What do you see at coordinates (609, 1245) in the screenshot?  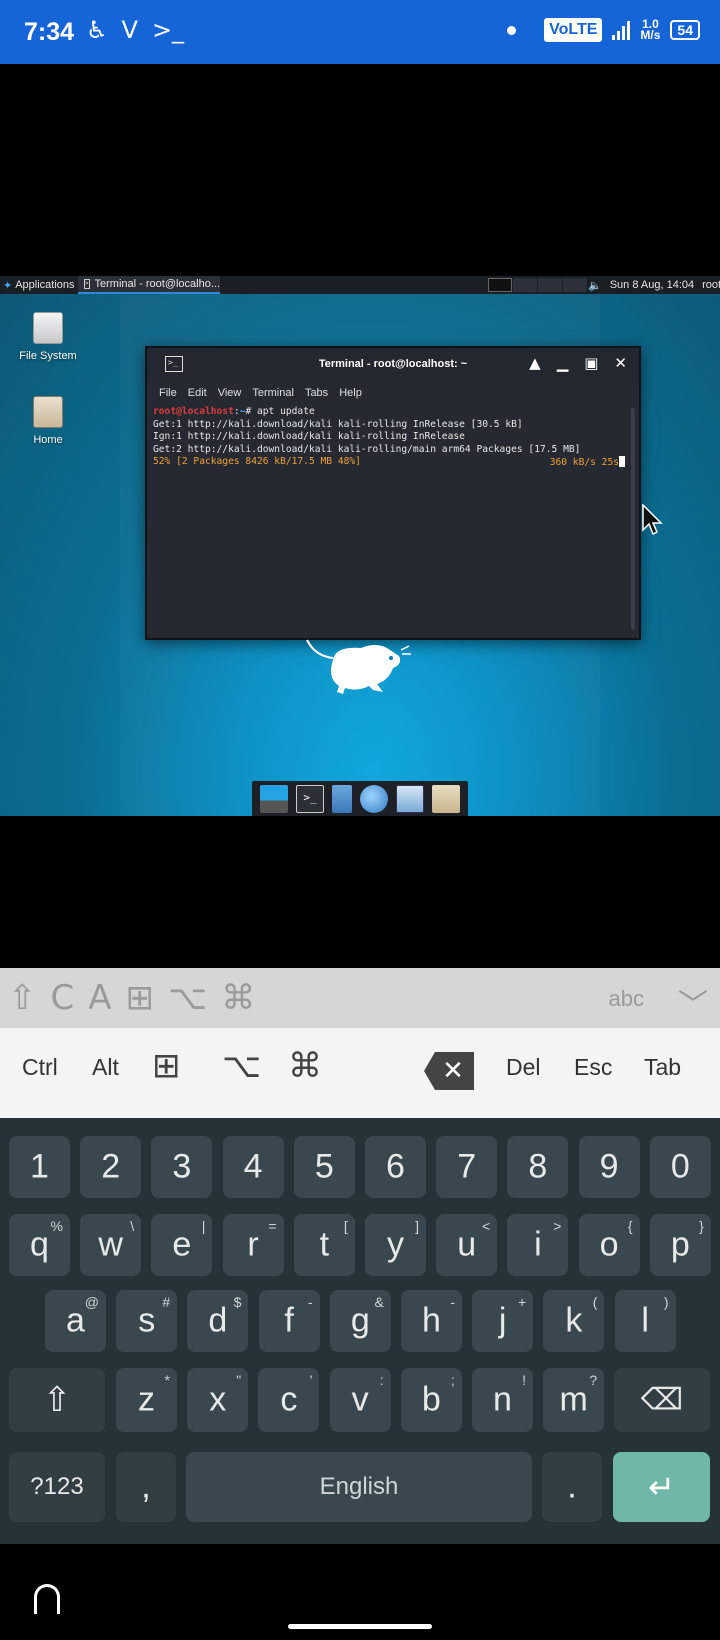 I see `key-o: o{` at bounding box center [609, 1245].